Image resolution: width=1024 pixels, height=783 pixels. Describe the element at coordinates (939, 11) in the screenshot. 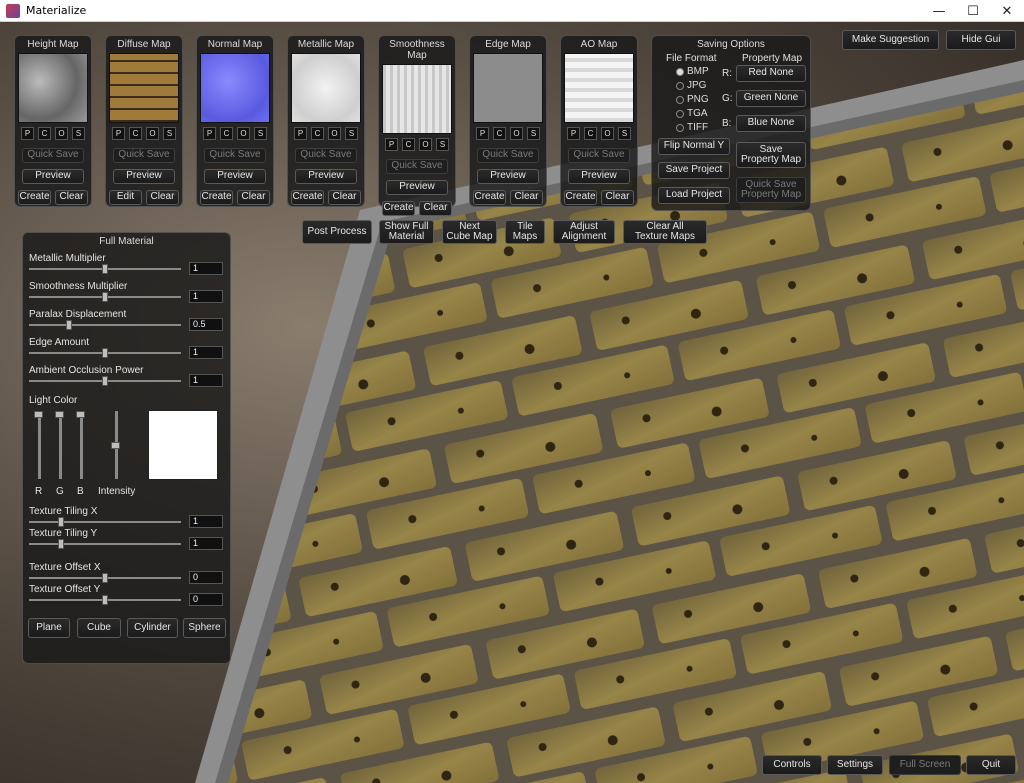

I see `minimize-button: —` at that location.